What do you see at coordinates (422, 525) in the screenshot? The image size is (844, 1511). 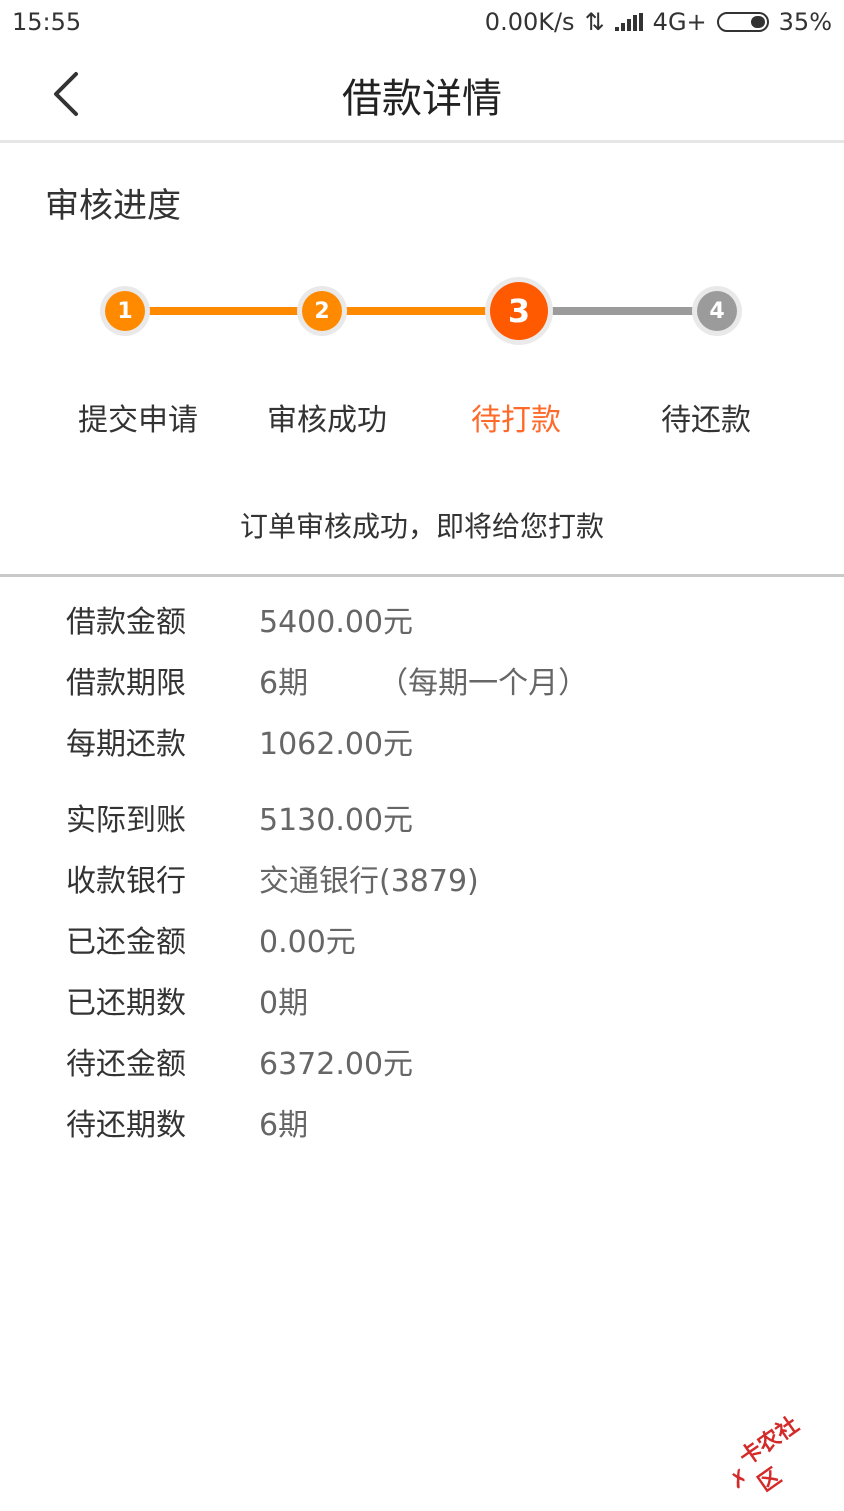 I see `status-notice: 订单审核成功，即将给您打款` at bounding box center [422, 525].